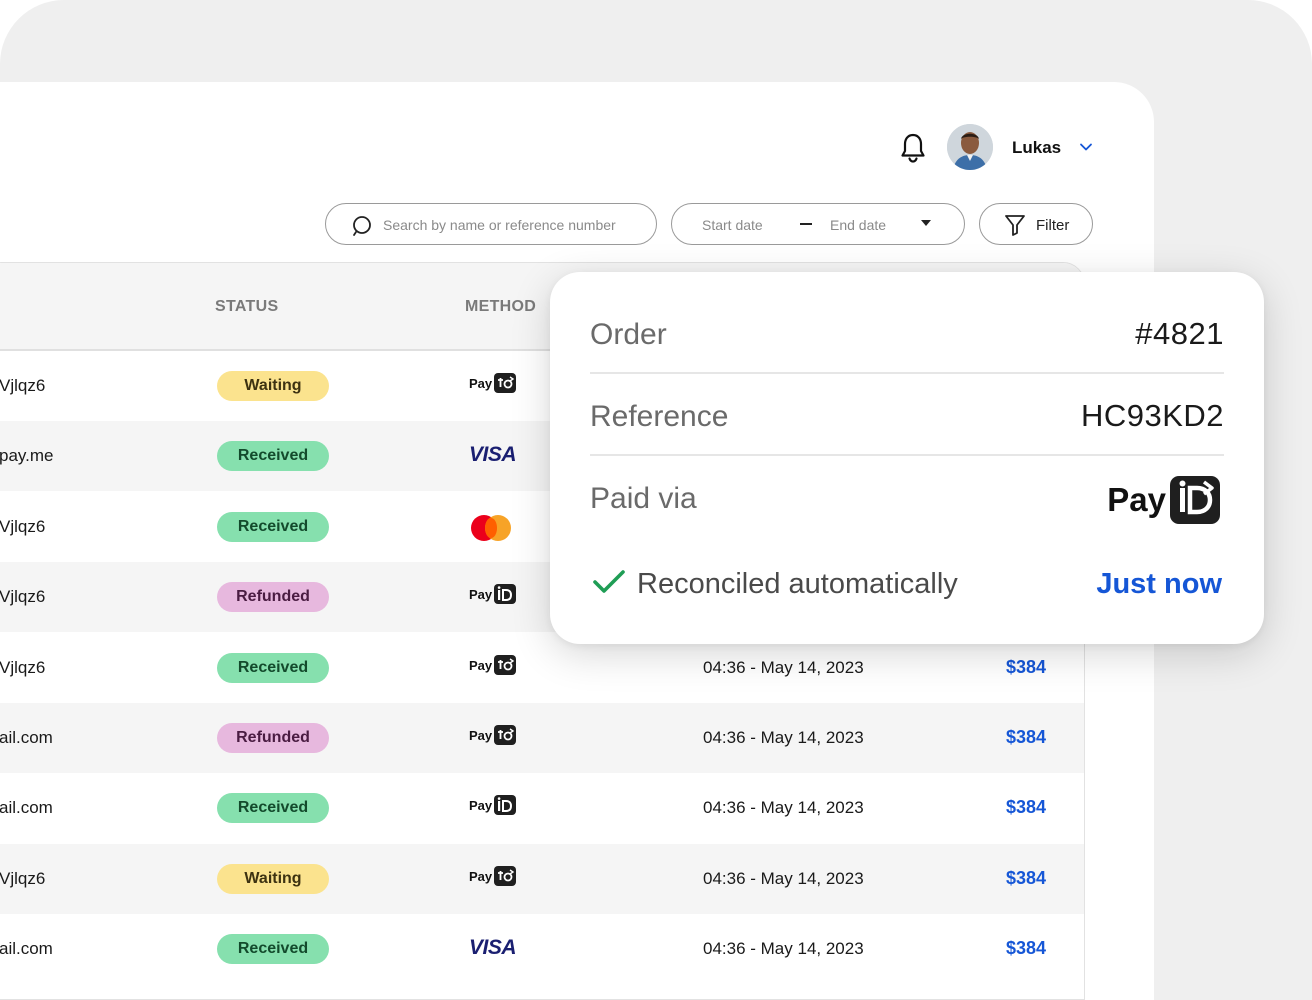  What do you see at coordinates (643, 498) in the screenshot?
I see `paid-via-label: Paid via` at bounding box center [643, 498].